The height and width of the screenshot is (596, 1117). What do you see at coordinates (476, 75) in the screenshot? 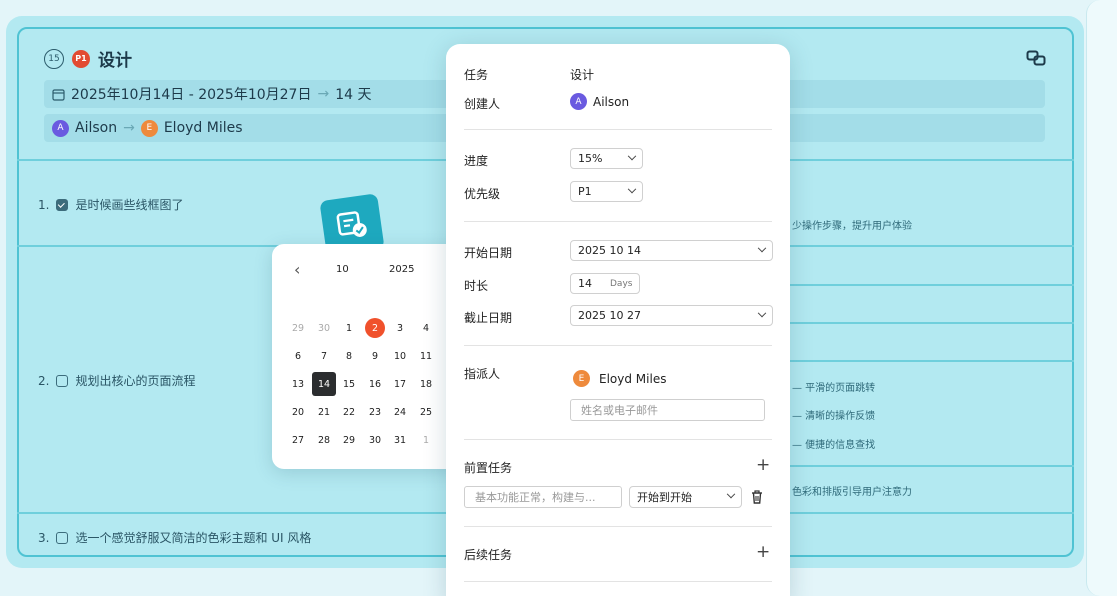
I see `task-label: 任务` at bounding box center [476, 75].